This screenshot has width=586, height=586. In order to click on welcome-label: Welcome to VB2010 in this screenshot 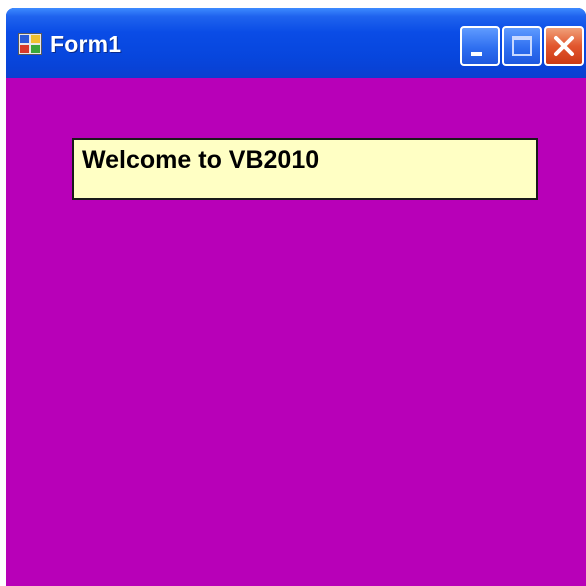, I will do `click(305, 169)`.